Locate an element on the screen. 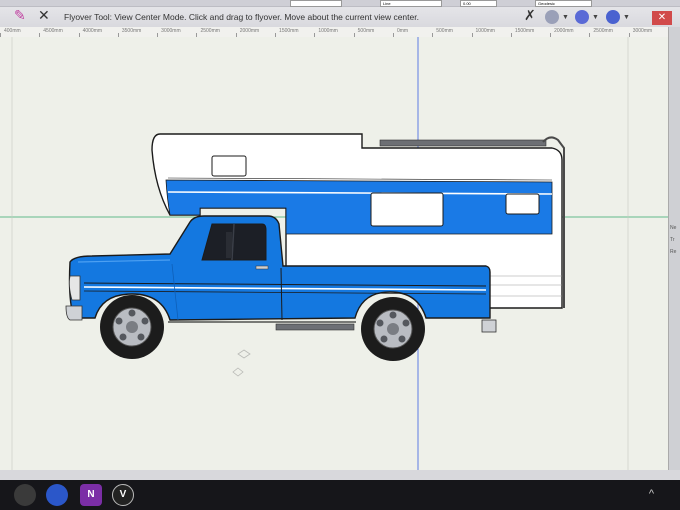 The image size is (680, 510). ruler-tick-label: 4000mm is located at coordinates (92, 31).